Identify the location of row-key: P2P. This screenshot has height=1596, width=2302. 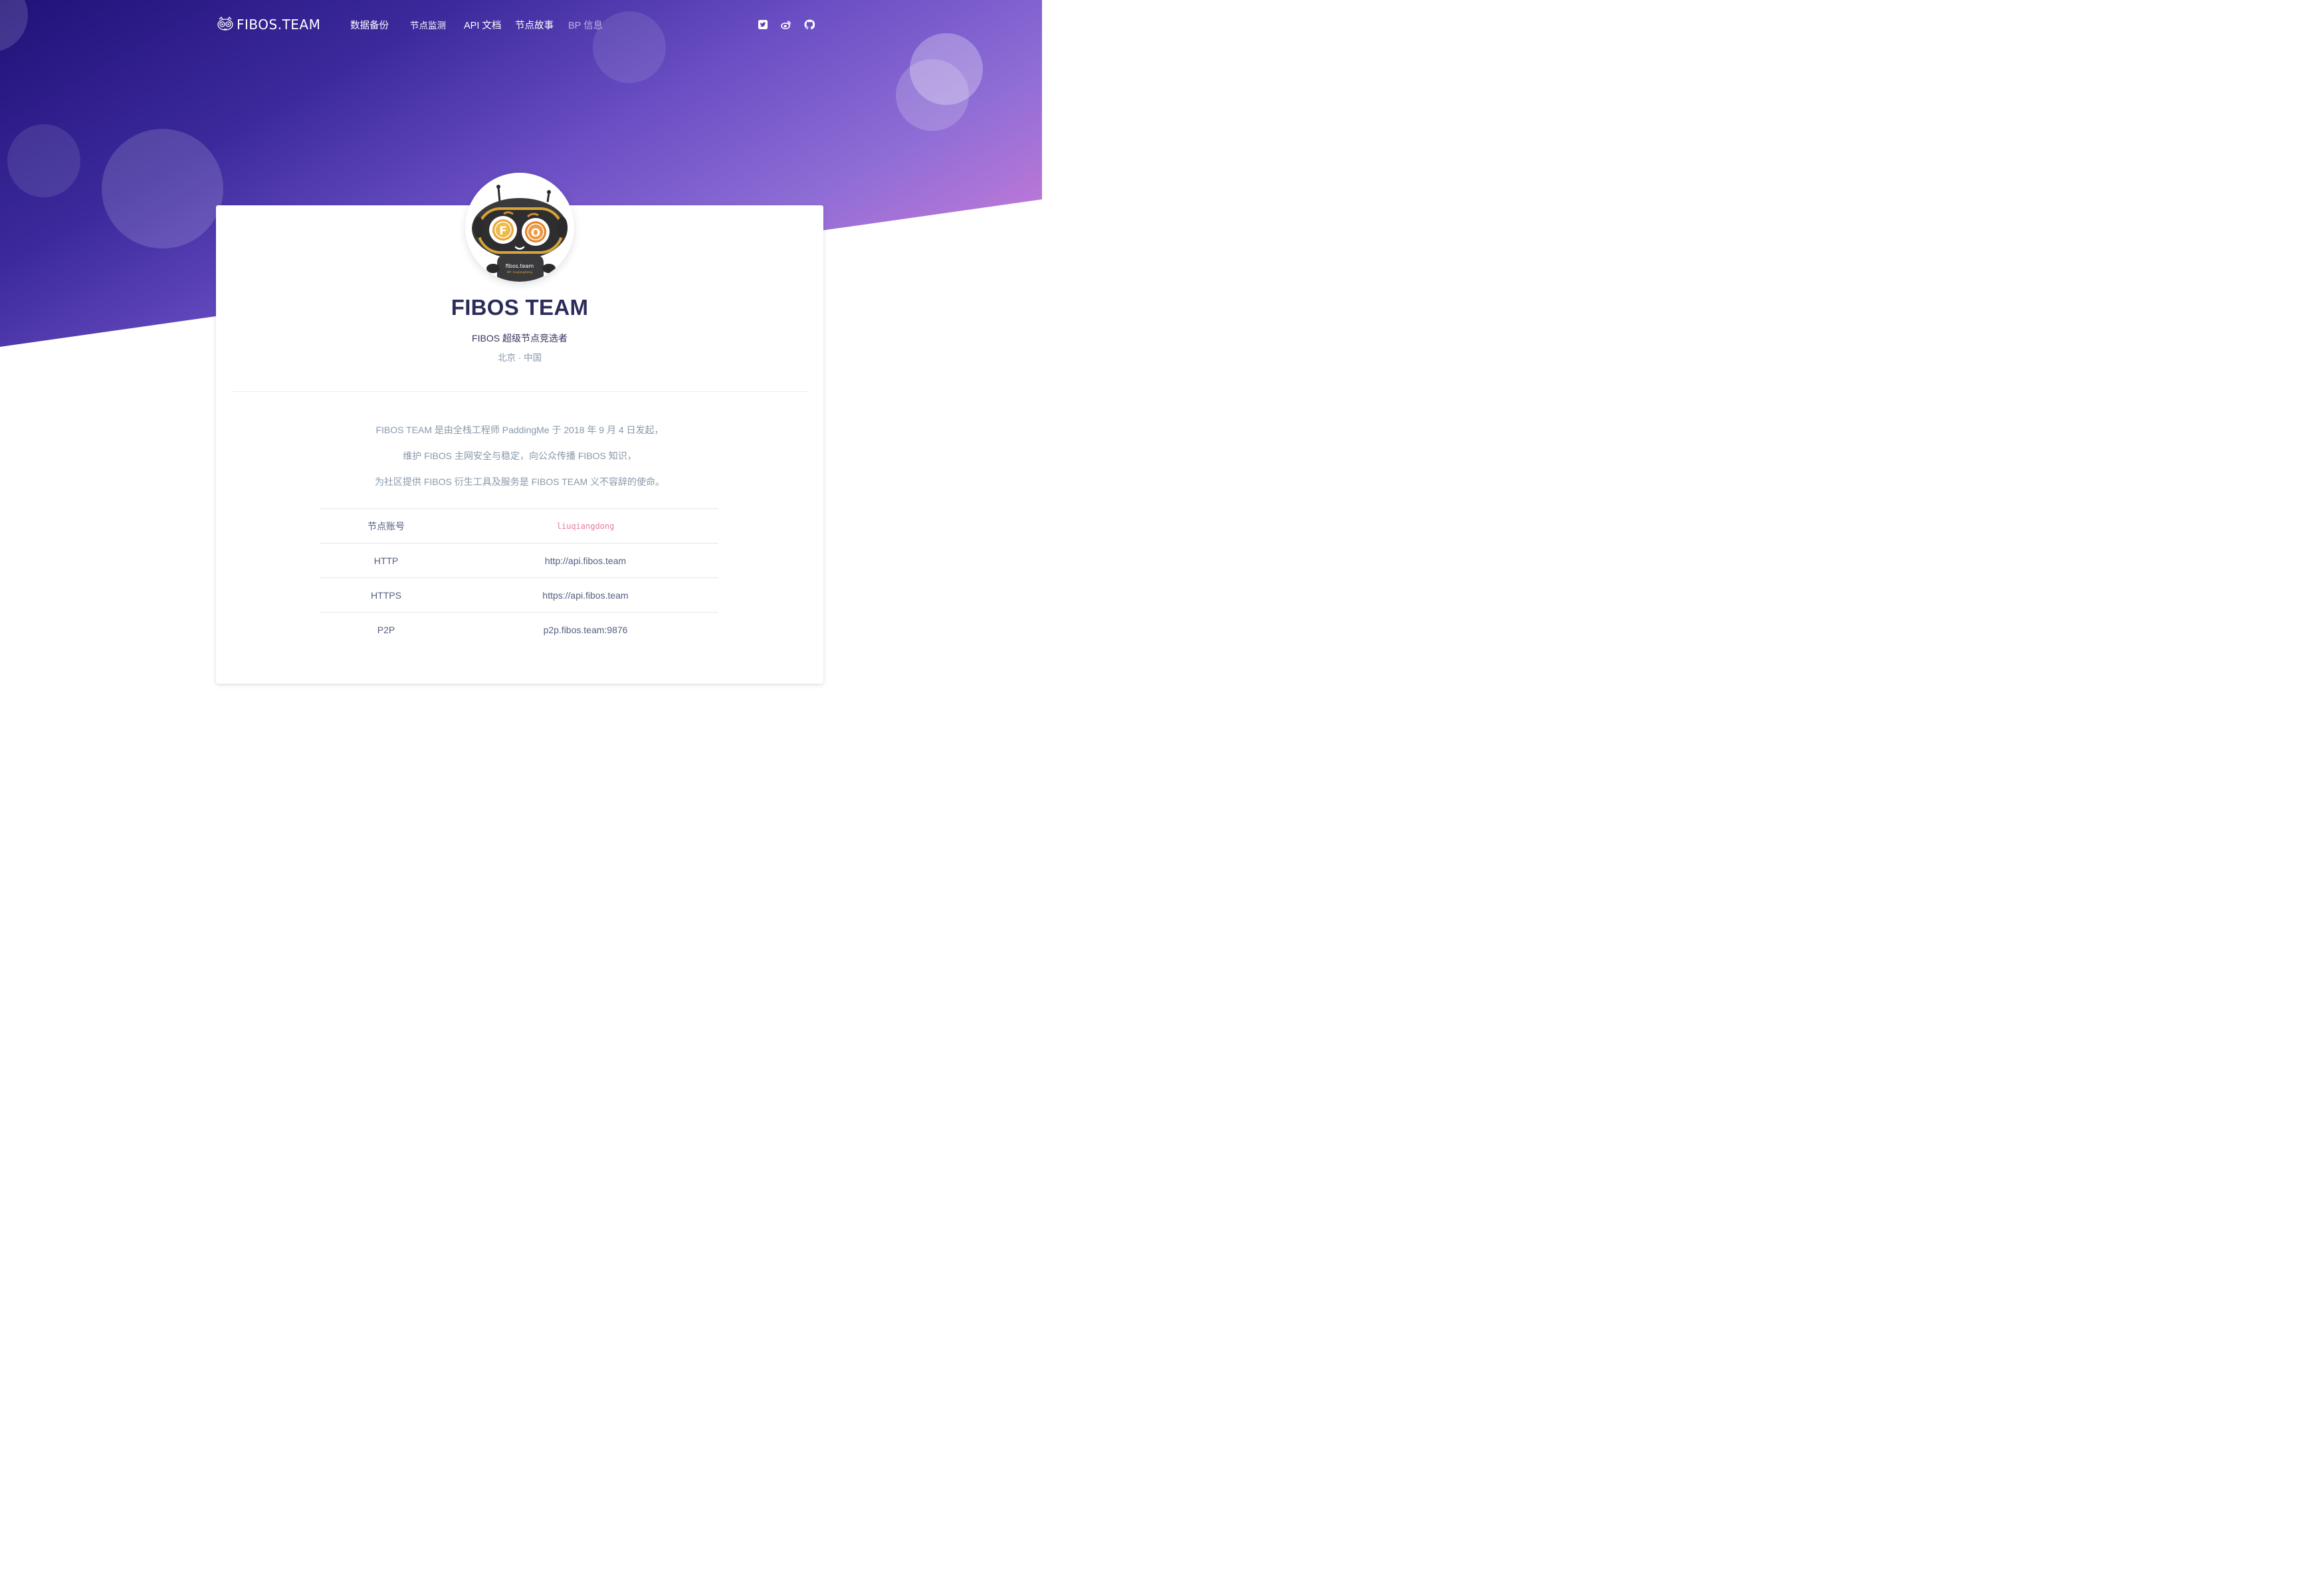
(387, 630).